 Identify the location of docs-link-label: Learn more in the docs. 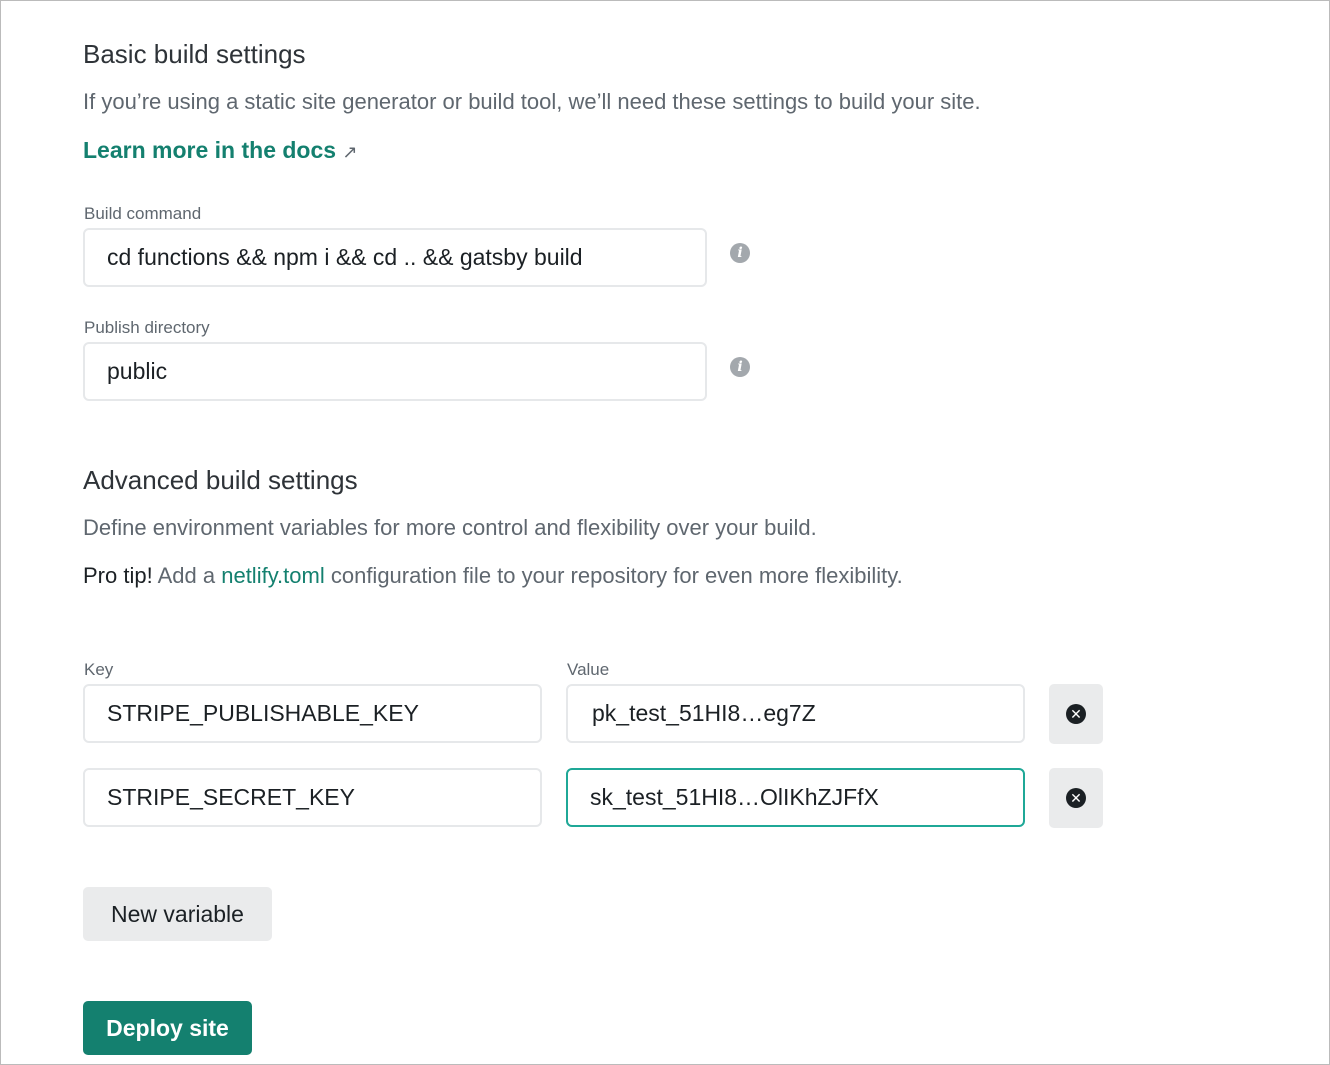
(210, 150).